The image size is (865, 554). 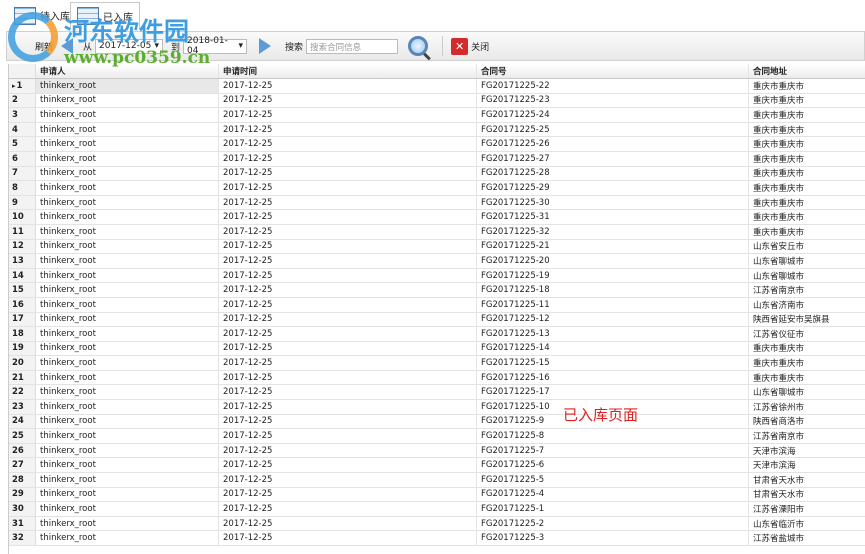 What do you see at coordinates (613, 538) in the screenshot?
I see `contract-no-cell: FG20171225-3` at bounding box center [613, 538].